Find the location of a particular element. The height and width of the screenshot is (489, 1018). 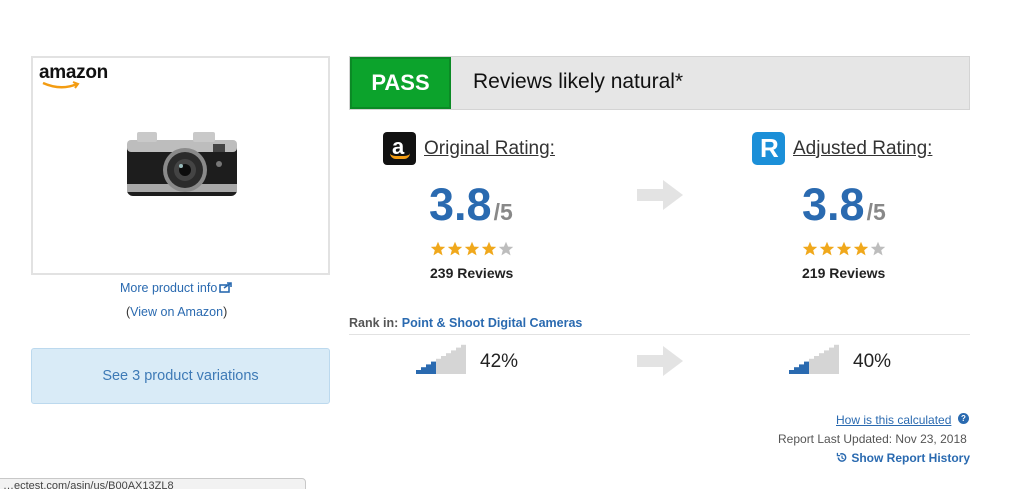

how-calculated-link: How is this calculated is located at coordinates (893, 420).